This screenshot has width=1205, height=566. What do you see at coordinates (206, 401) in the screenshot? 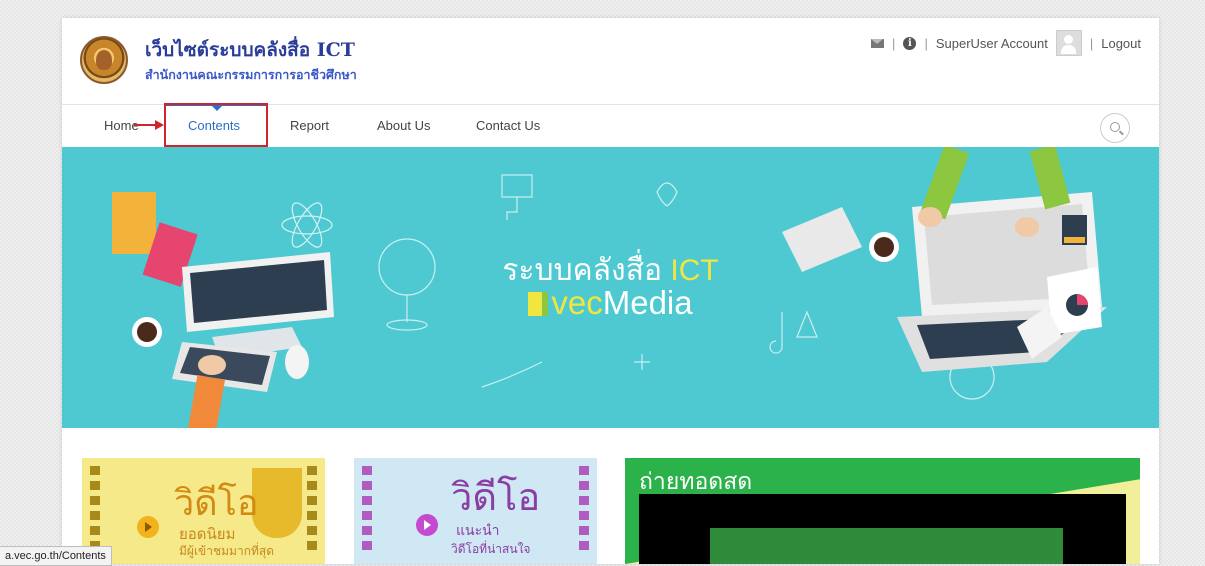
I see `arm-illustration` at bounding box center [206, 401].